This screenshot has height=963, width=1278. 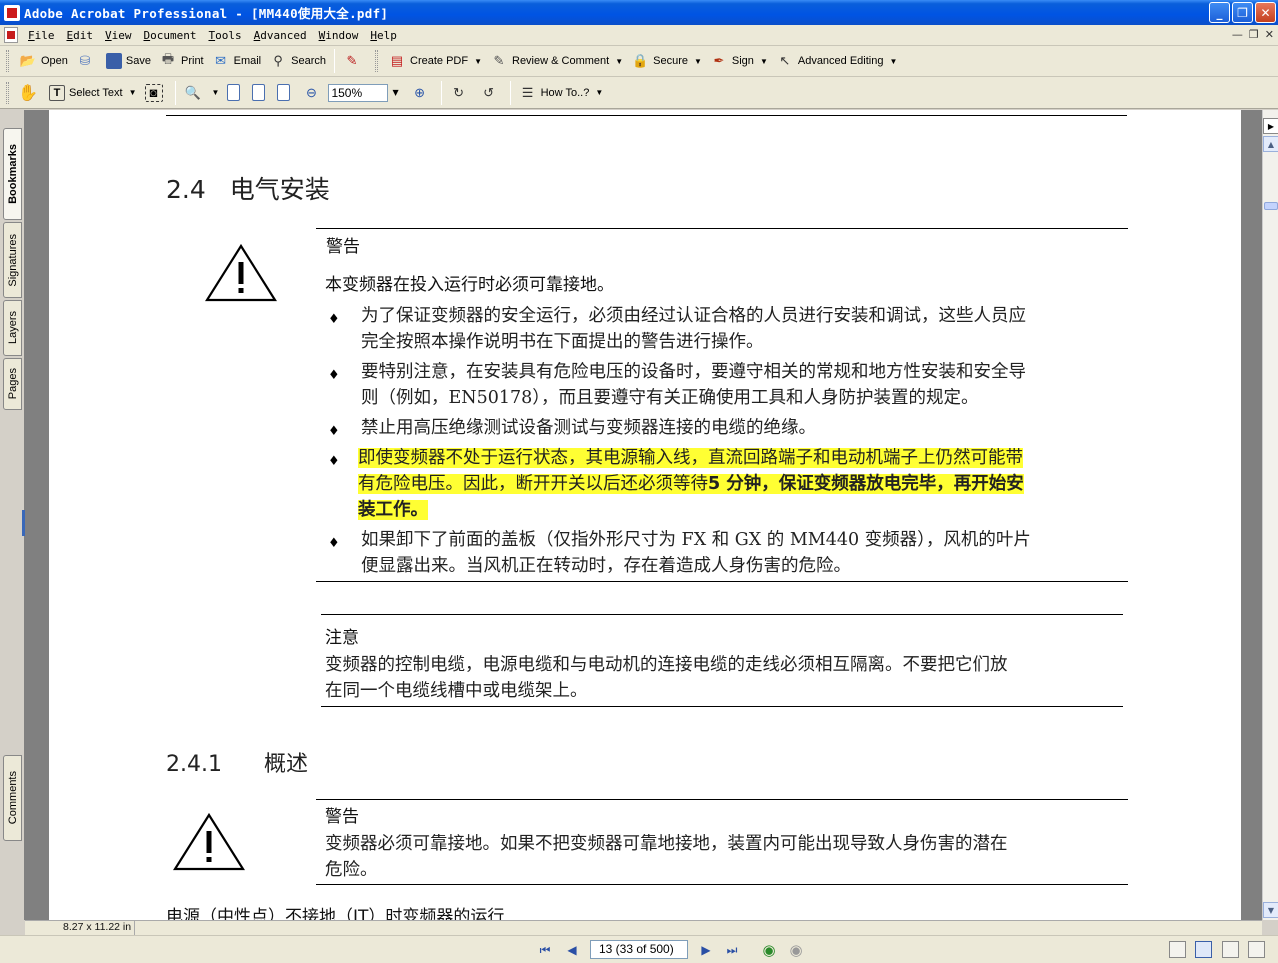 I want to click on create-pdf-button: ▤ Create PDF ▼, so click(x=435, y=61).